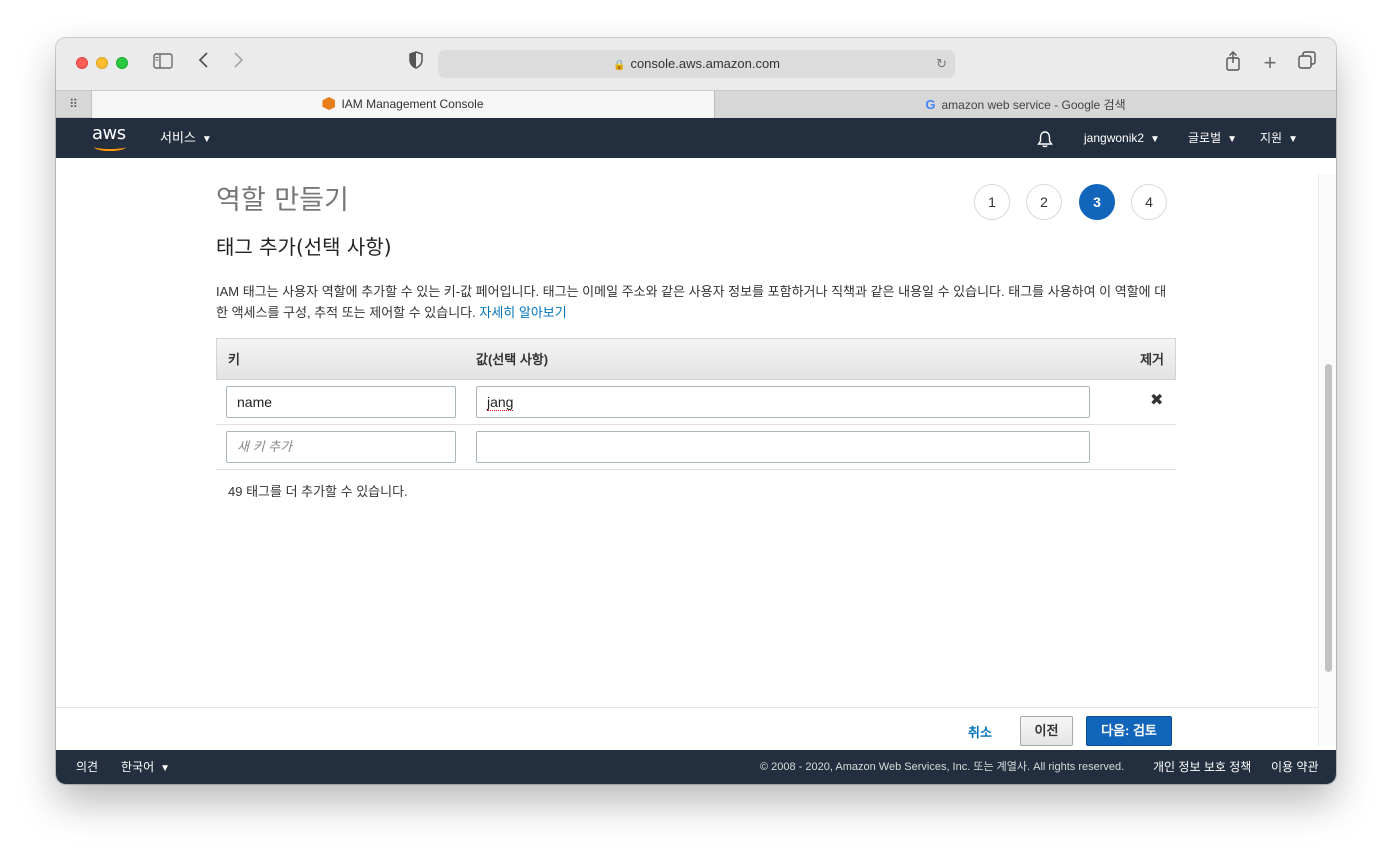 The width and height of the screenshot is (1392, 859). Describe the element at coordinates (341, 447) in the screenshot. I see `new-tag-key-input: 새 키 추가` at that location.